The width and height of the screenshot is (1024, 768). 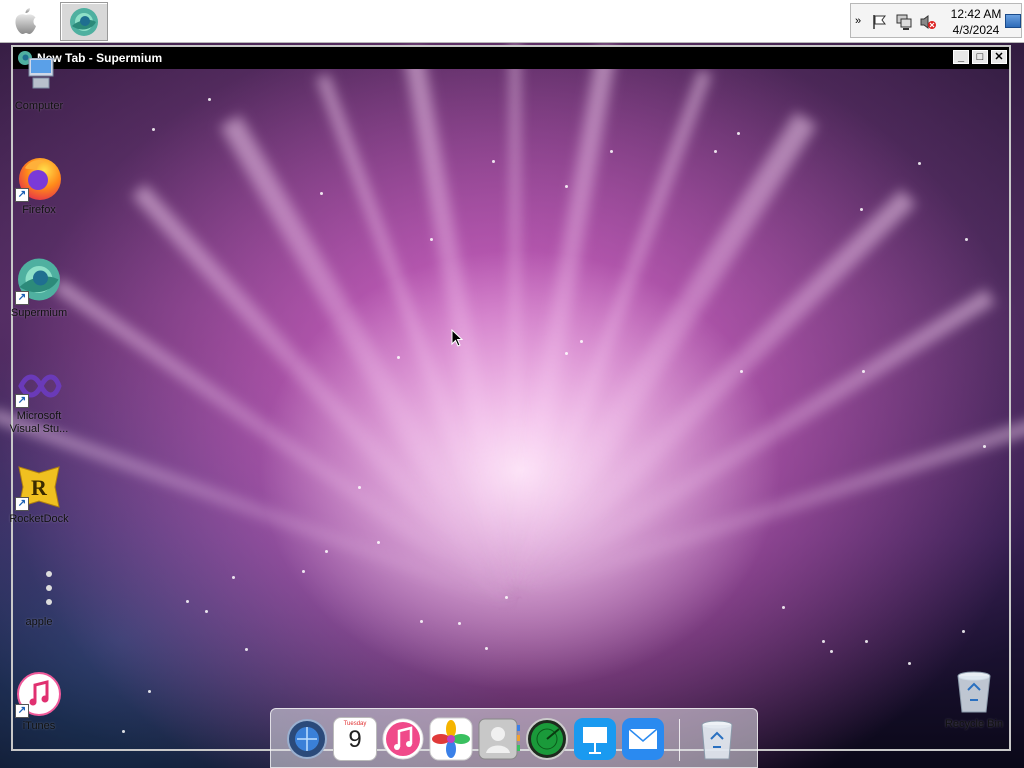 I want to click on taskbar: » 12:42 AM 4/3/2024, so click(x=512, y=21).